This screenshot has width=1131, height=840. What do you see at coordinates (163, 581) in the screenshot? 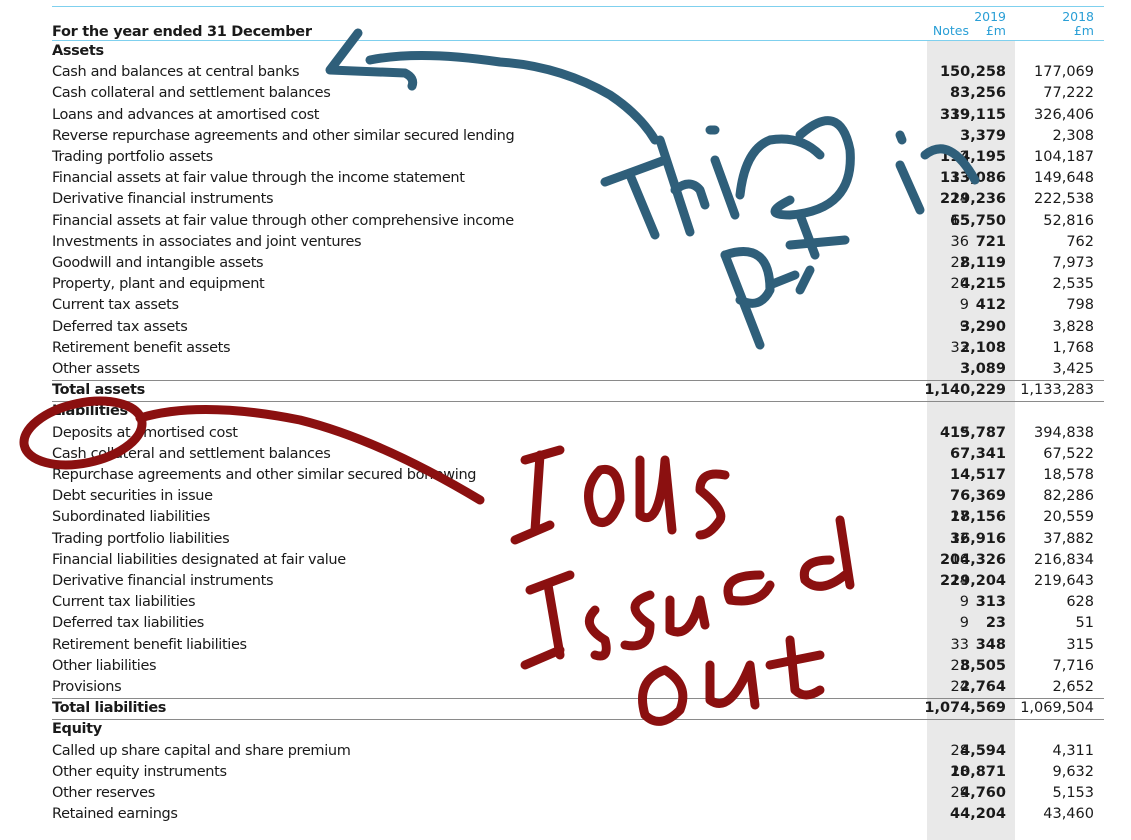
I see `row-label: Derivative financial instruments` at bounding box center [163, 581].